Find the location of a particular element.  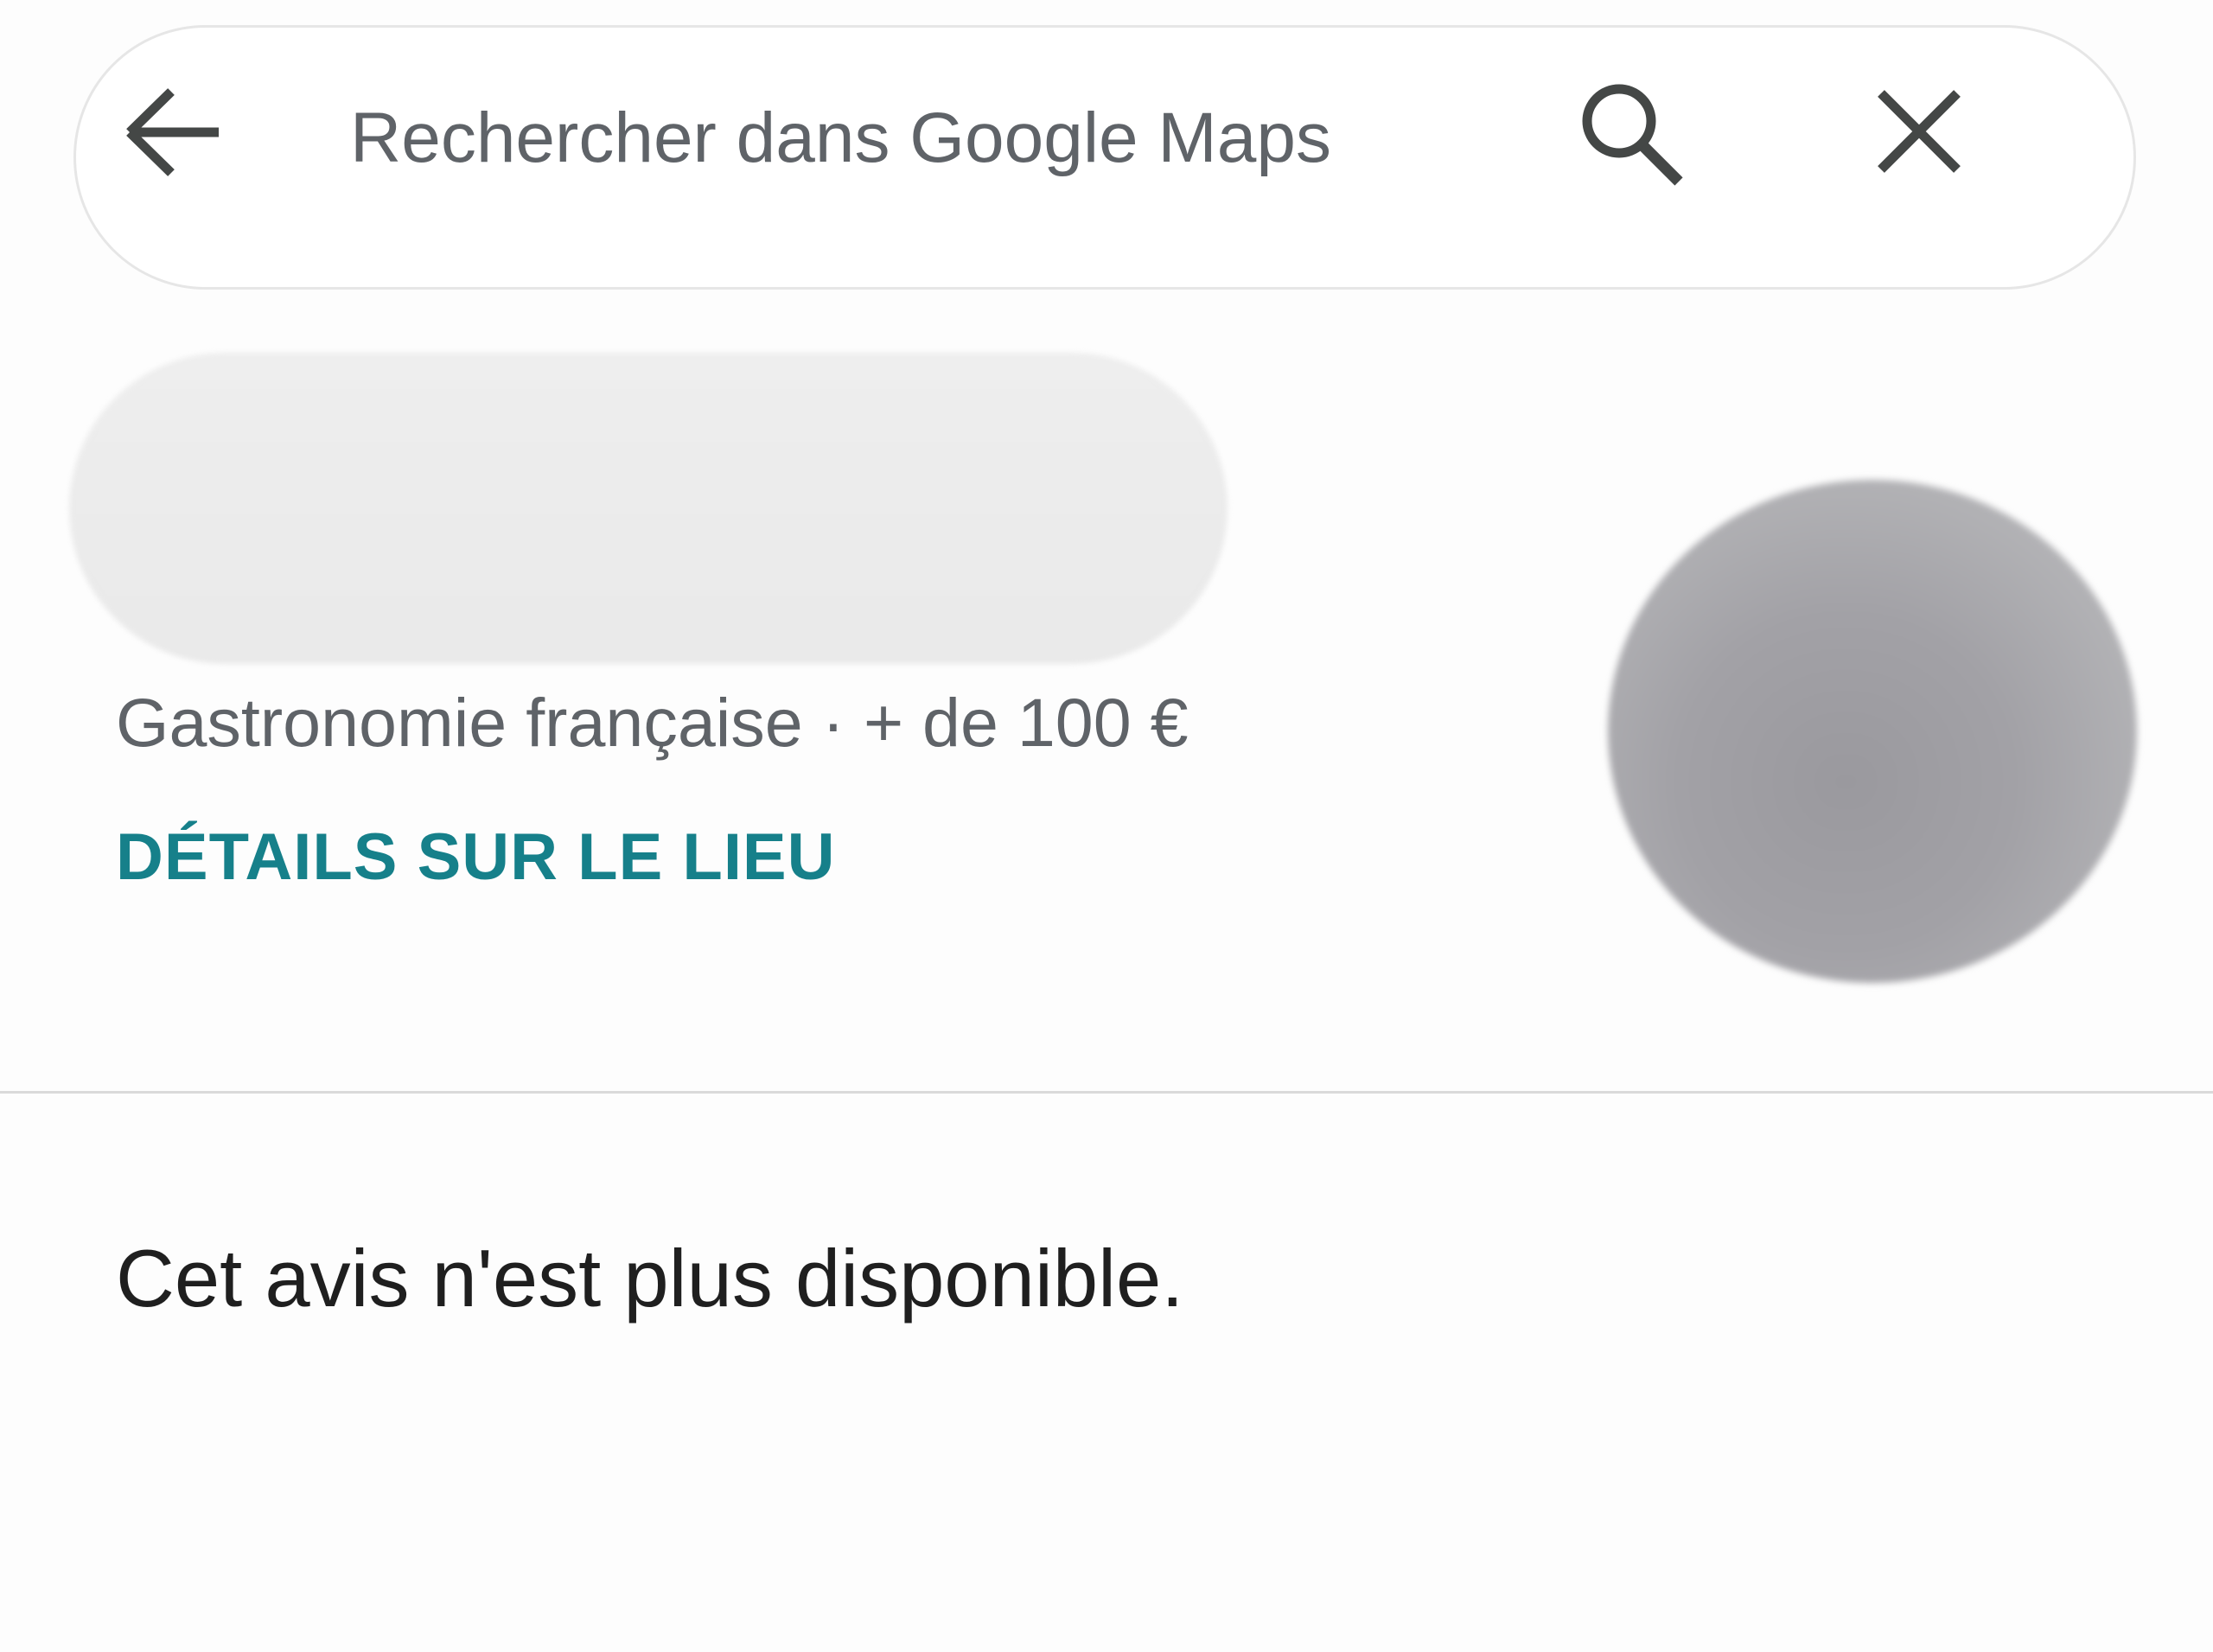

close-icon is located at coordinates (1919, 132).